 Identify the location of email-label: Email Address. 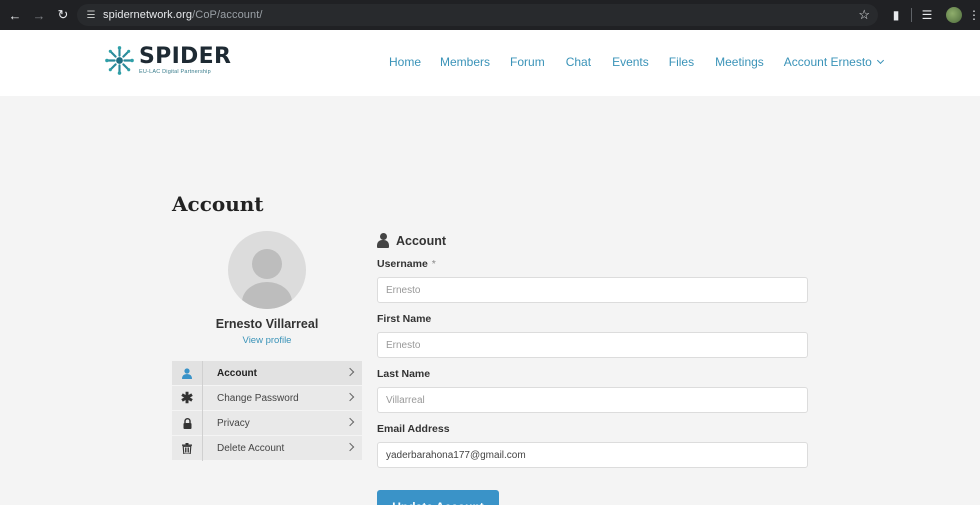
(413, 429).